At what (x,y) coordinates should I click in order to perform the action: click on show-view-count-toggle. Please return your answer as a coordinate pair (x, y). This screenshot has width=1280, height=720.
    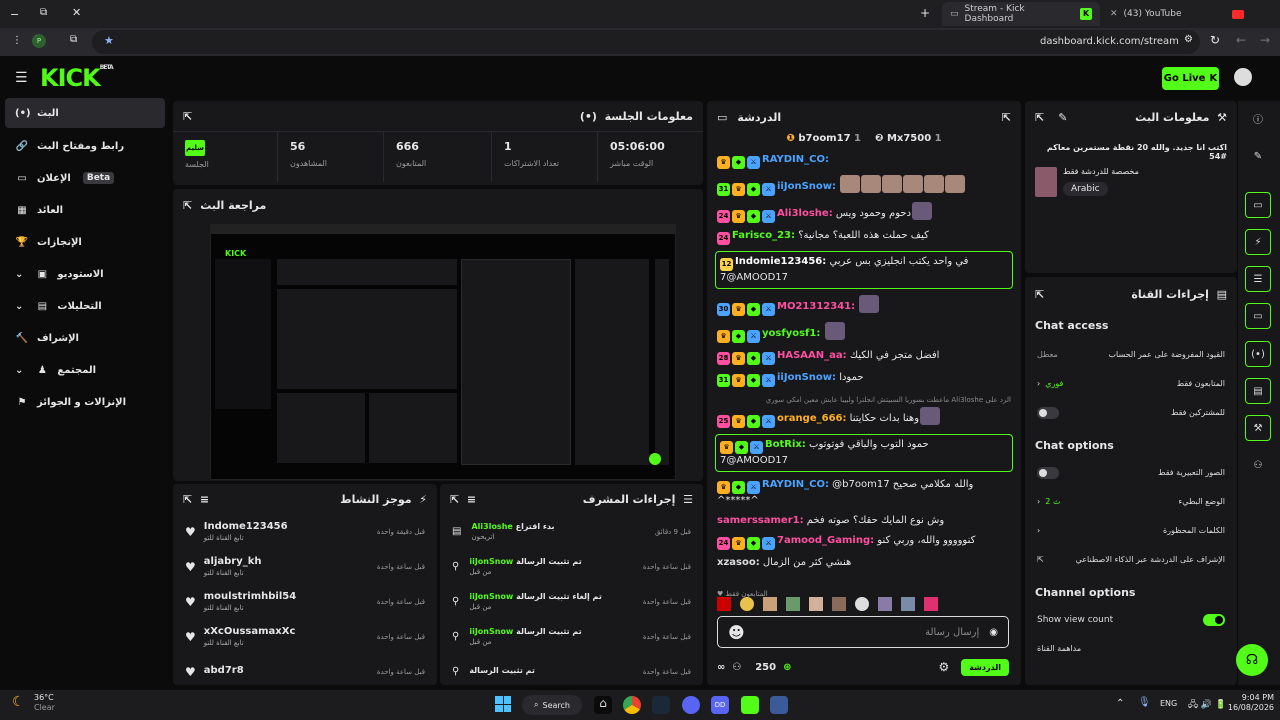
    Looking at the image, I should click on (1214, 619).